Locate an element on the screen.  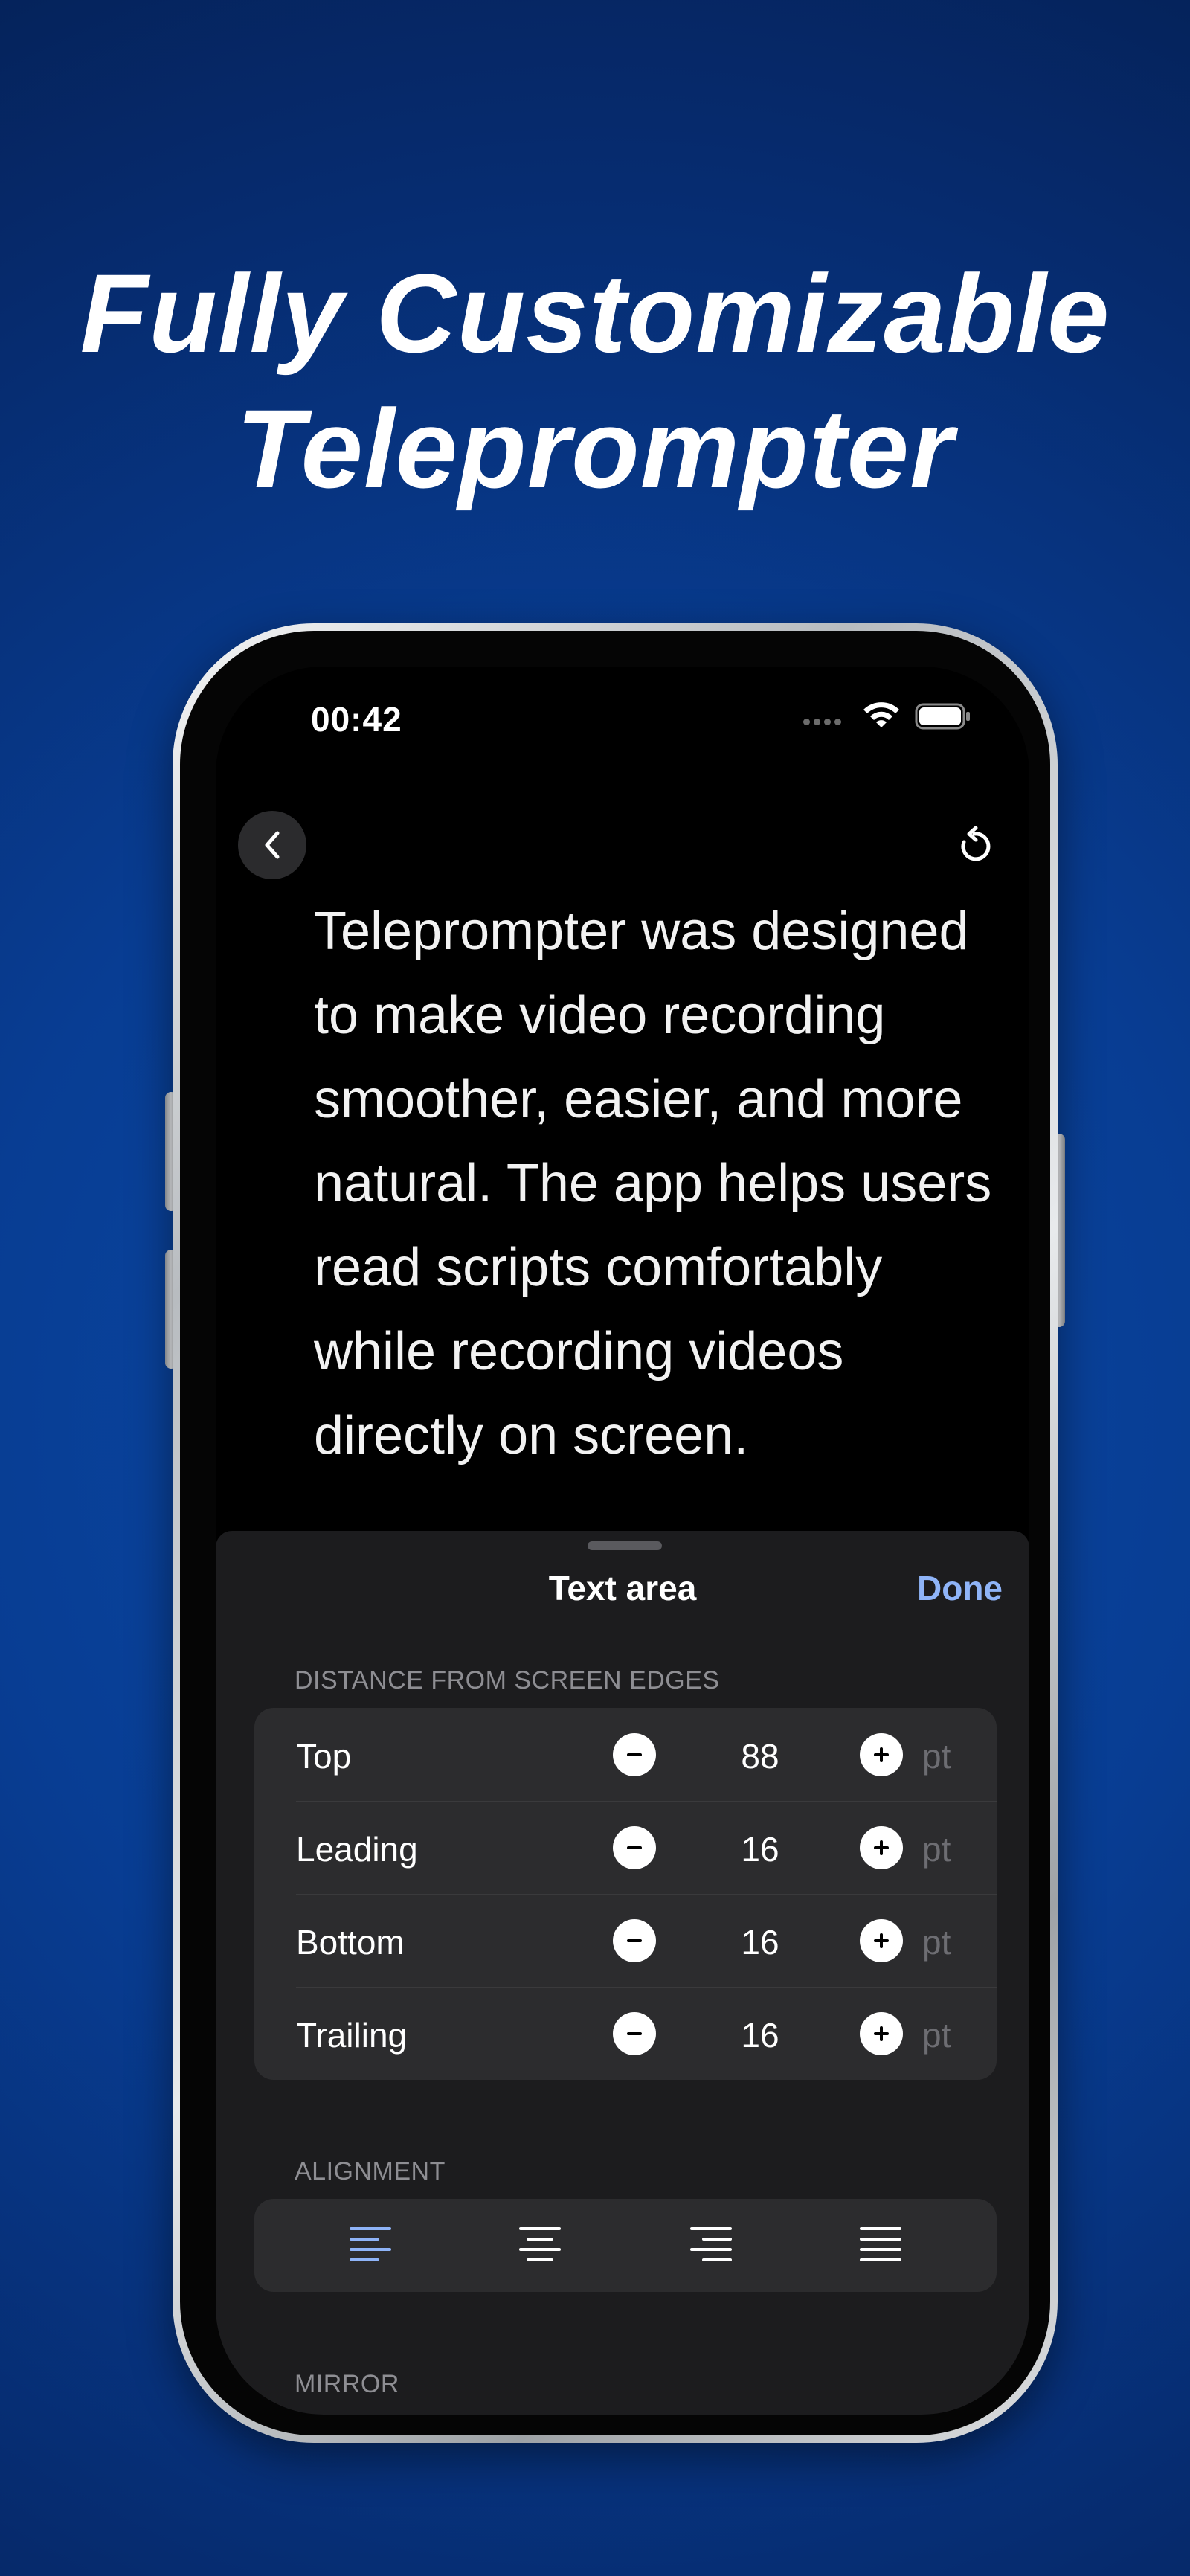
increment-leading-button is located at coordinates (882, 1847).